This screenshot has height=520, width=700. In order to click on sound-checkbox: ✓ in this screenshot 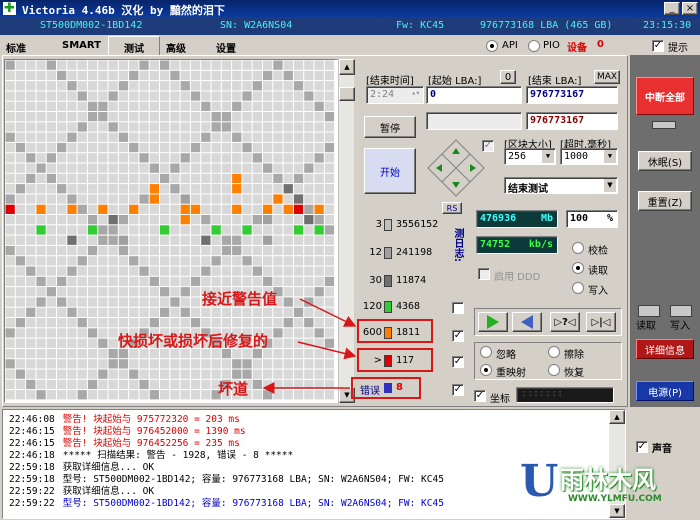, I will do `click(642, 447)`.